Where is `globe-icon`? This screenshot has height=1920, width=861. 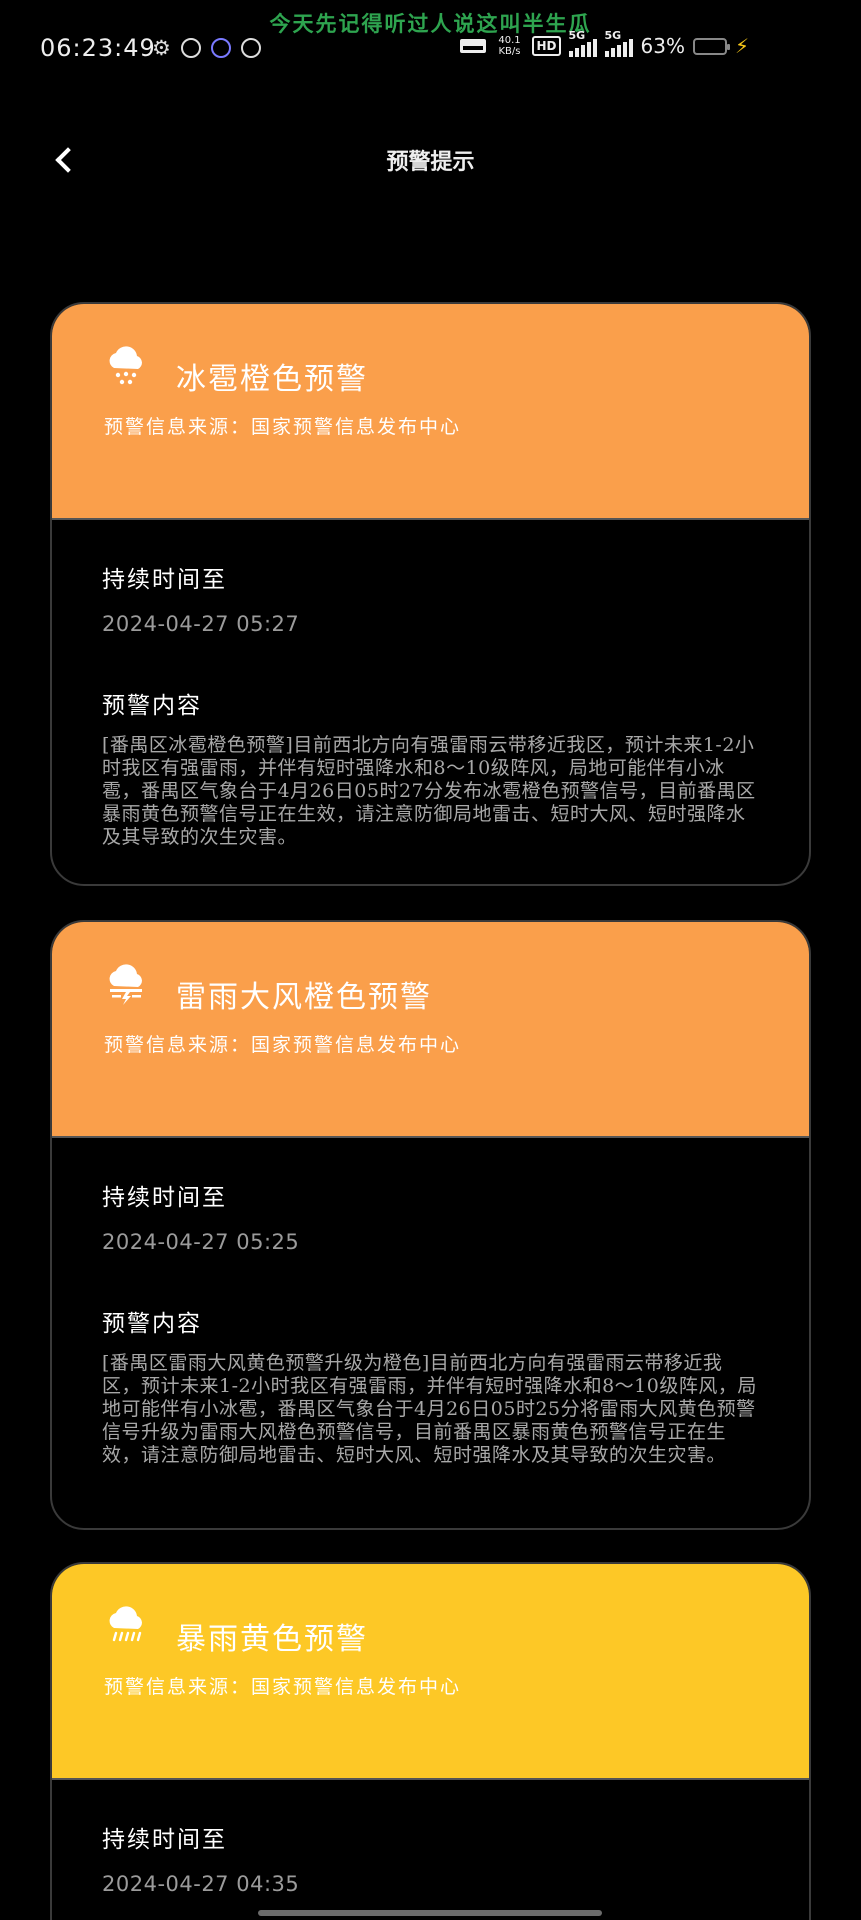
globe-icon is located at coordinates (190, 48).